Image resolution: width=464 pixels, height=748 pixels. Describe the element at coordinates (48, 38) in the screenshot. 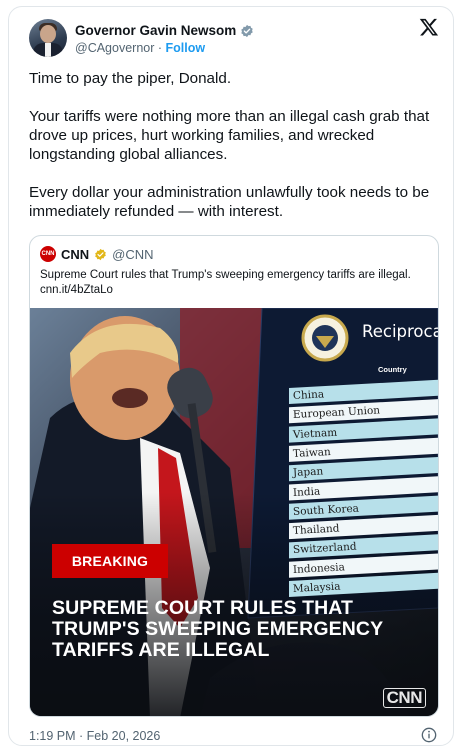

I see `author-avatar` at that location.